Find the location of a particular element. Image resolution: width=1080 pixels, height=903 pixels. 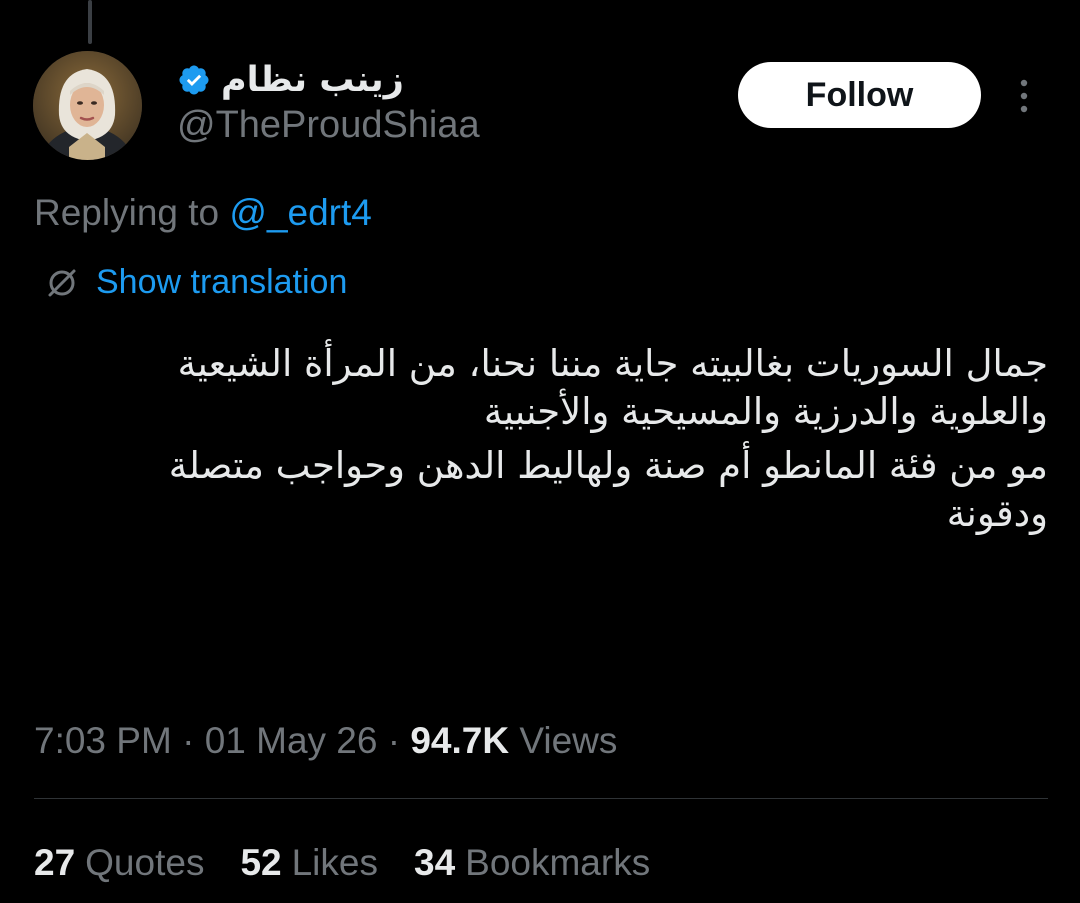

quotes-stat: 27 Quotes is located at coordinates (119, 863).